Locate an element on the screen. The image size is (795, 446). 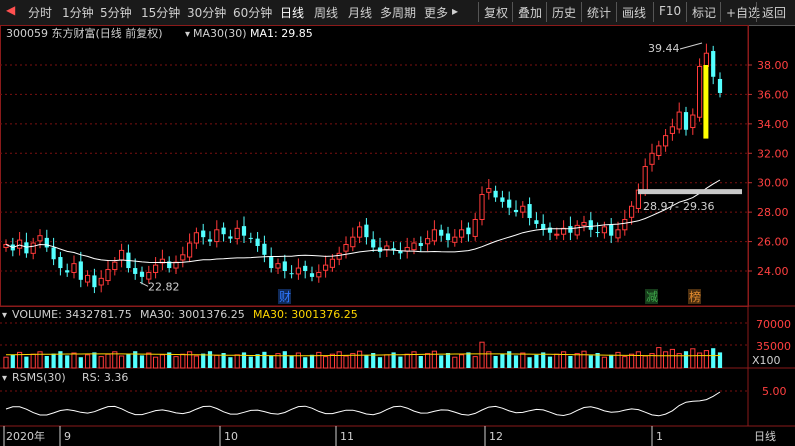
more-arrow-icon: ▸ is located at coordinates (455, 11).